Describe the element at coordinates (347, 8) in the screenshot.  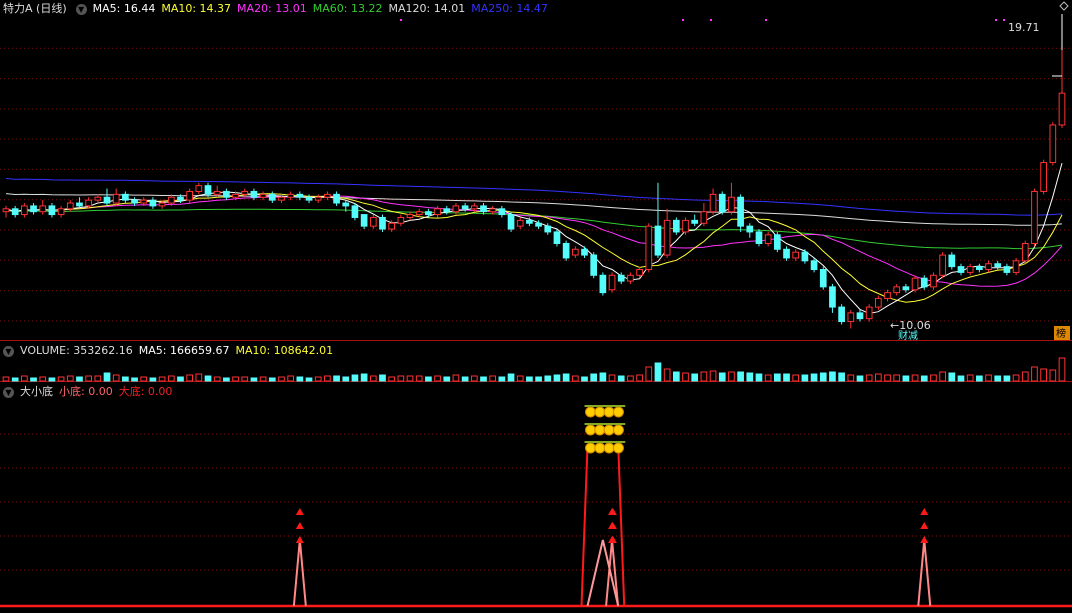
I see `ma-label-3: MA60: 13.22` at that location.